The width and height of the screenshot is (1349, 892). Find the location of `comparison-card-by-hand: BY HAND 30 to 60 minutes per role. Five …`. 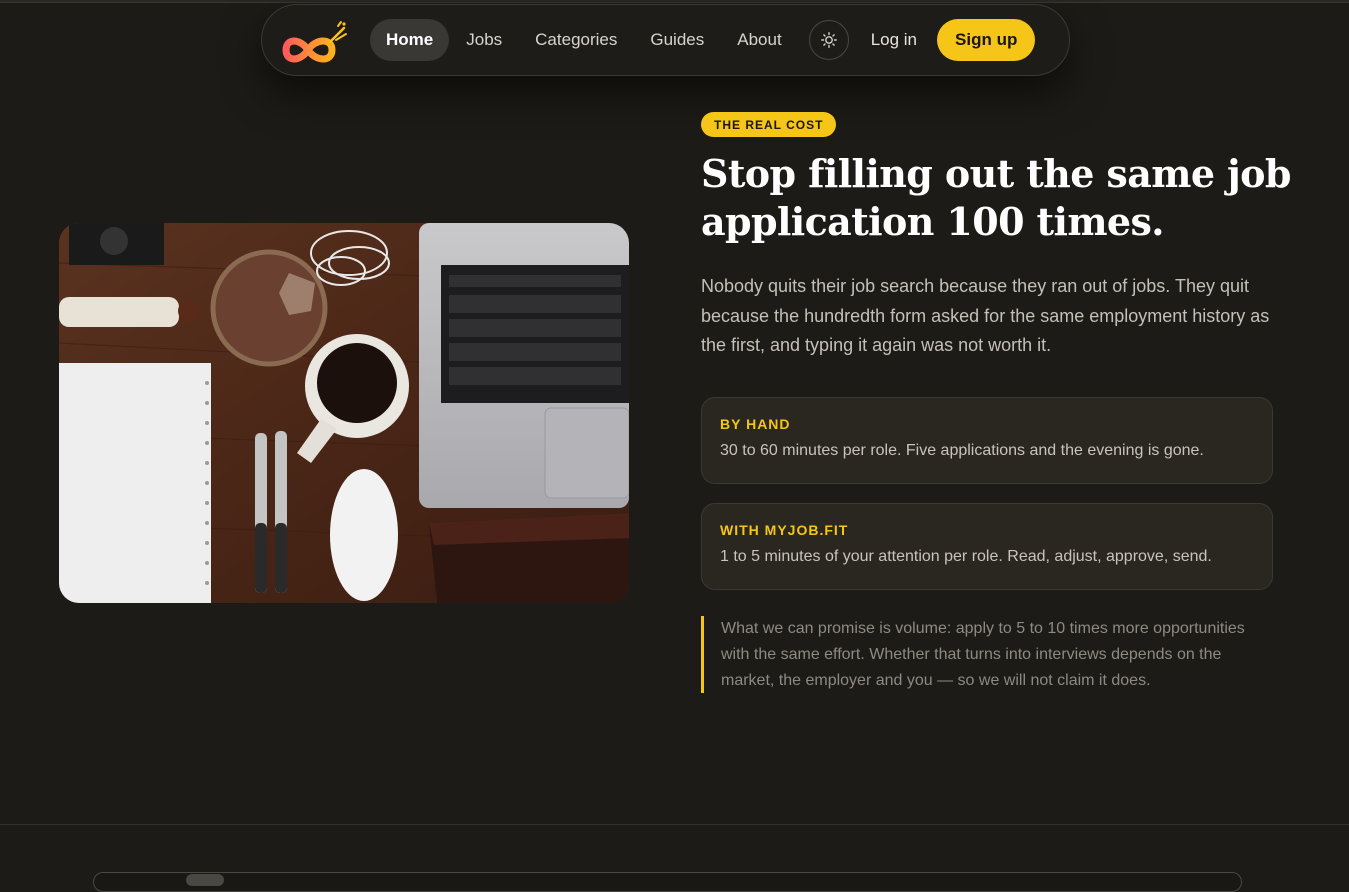

comparison-card-by-hand: BY HAND 30 to 60 minutes per role. Five … is located at coordinates (987, 440).